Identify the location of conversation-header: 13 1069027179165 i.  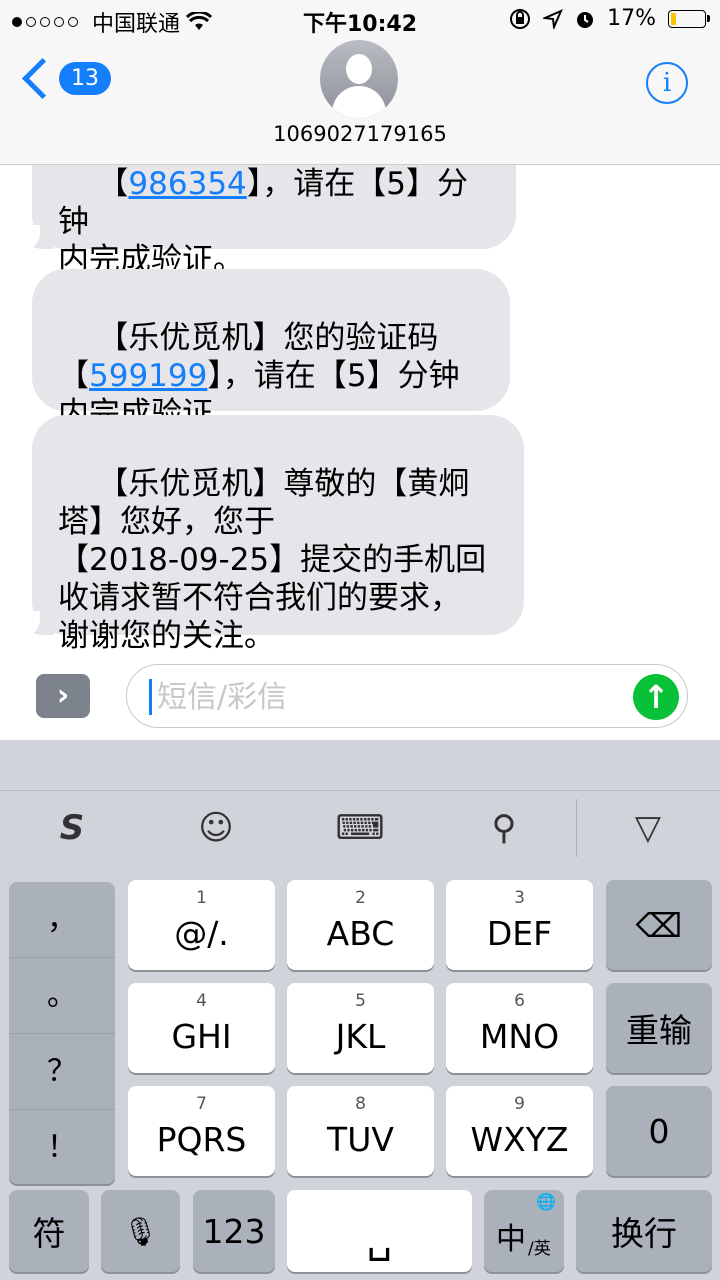
(360, 102).